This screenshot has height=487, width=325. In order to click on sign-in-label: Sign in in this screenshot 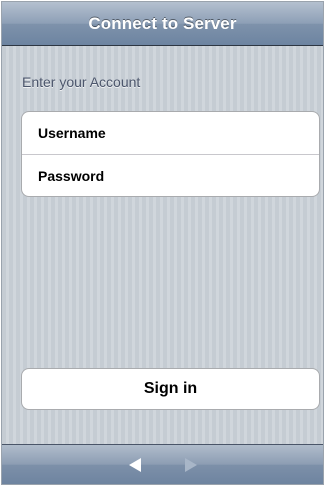, I will do `click(170, 388)`.